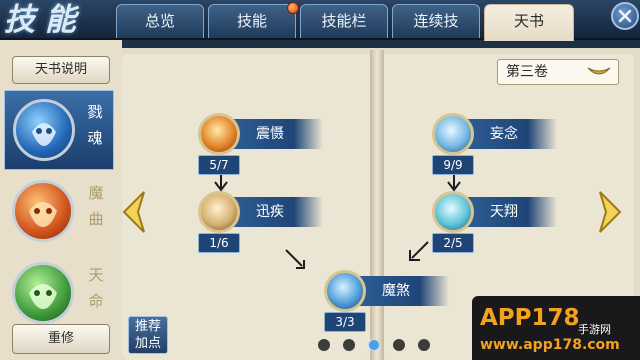 Image resolution: width=640 pixels, height=360 pixels. I want to click on volume-dropdown: 第三卷, so click(558, 72).